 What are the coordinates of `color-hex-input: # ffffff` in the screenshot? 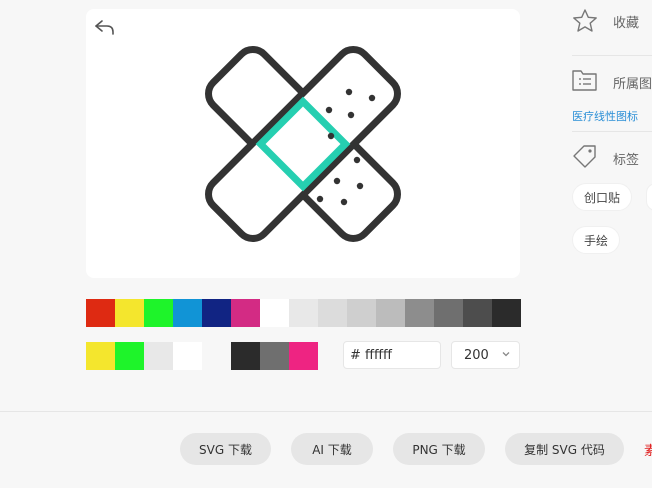 It's located at (392, 355).